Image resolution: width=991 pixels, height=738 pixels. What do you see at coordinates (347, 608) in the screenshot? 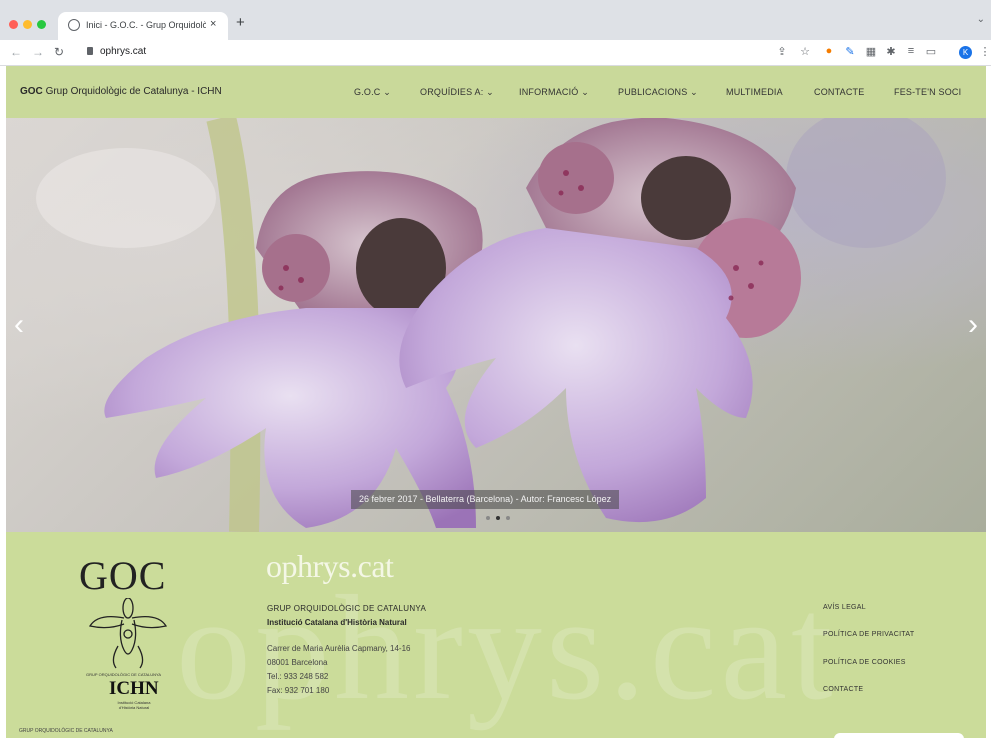
I see `org-name: GRUP ORQUIDOLÒGIC DE CATALUNYA` at bounding box center [347, 608].